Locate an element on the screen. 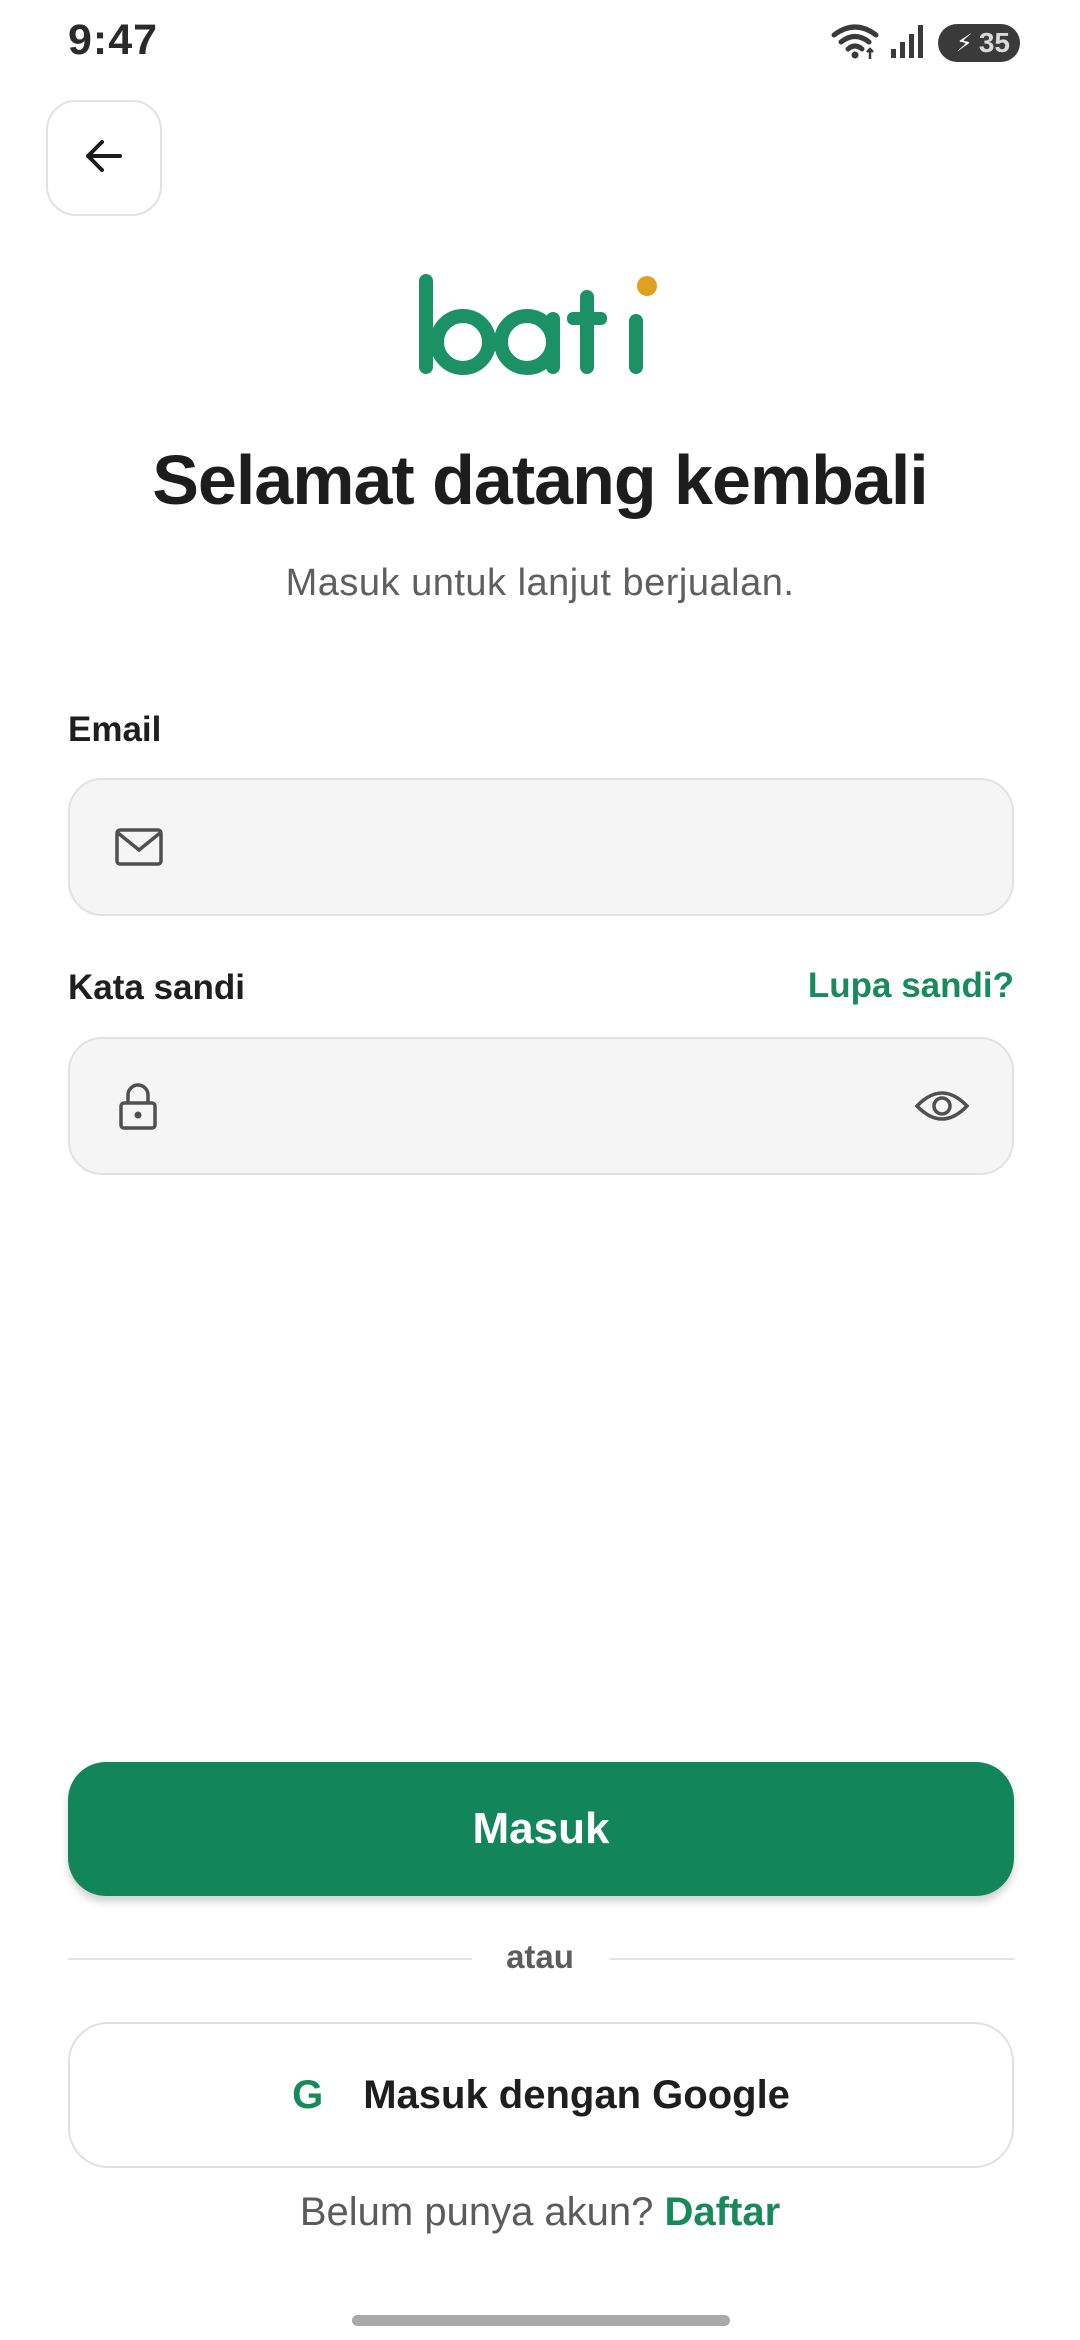 The width and height of the screenshot is (1080, 2340). email-field is located at coordinates (541, 847).